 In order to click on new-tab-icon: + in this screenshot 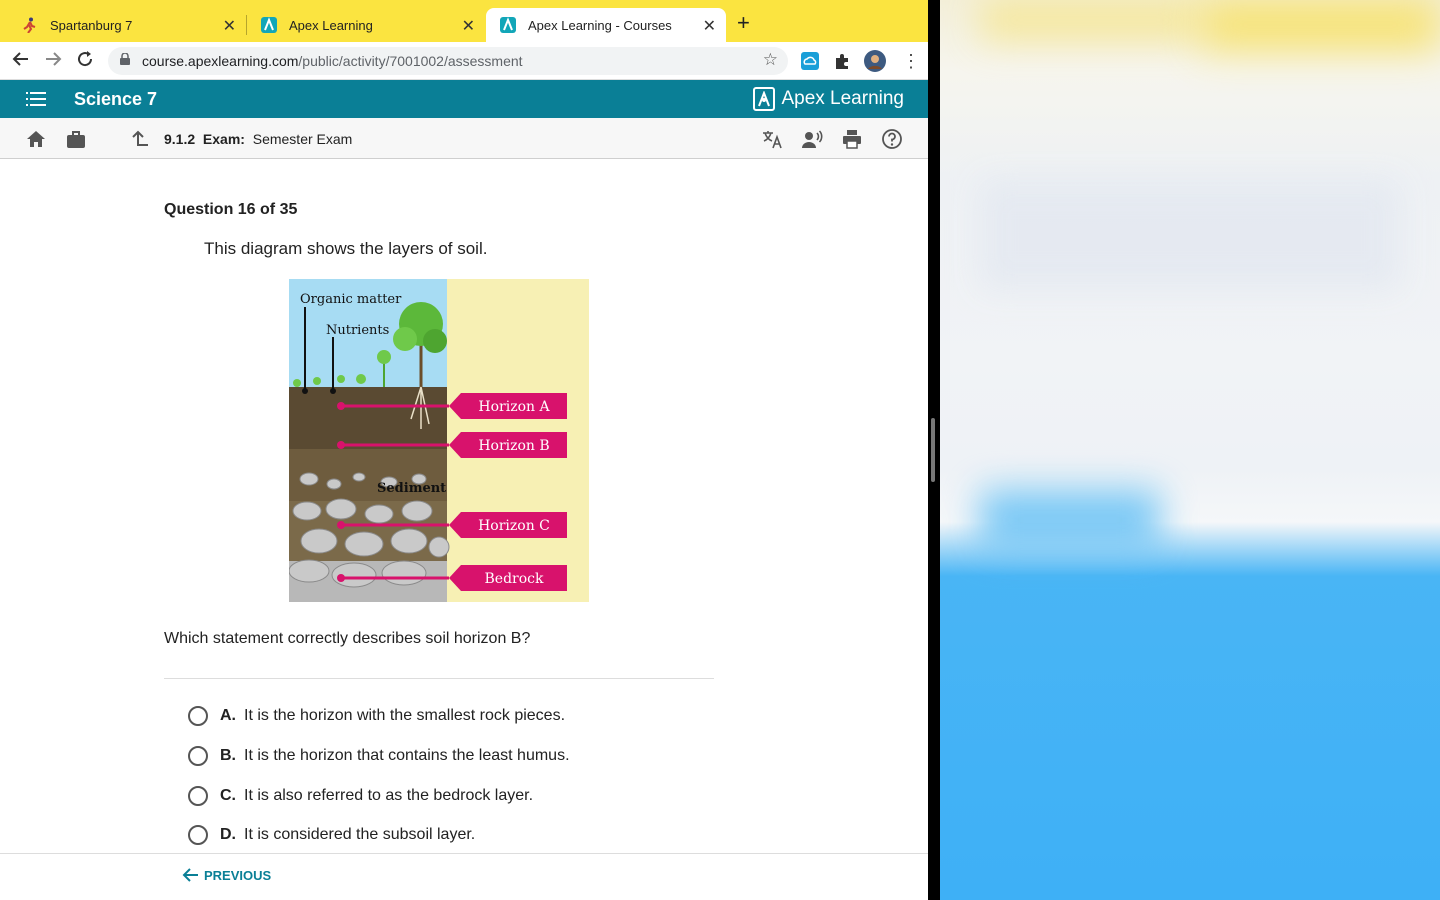, I will do `click(743, 23)`.